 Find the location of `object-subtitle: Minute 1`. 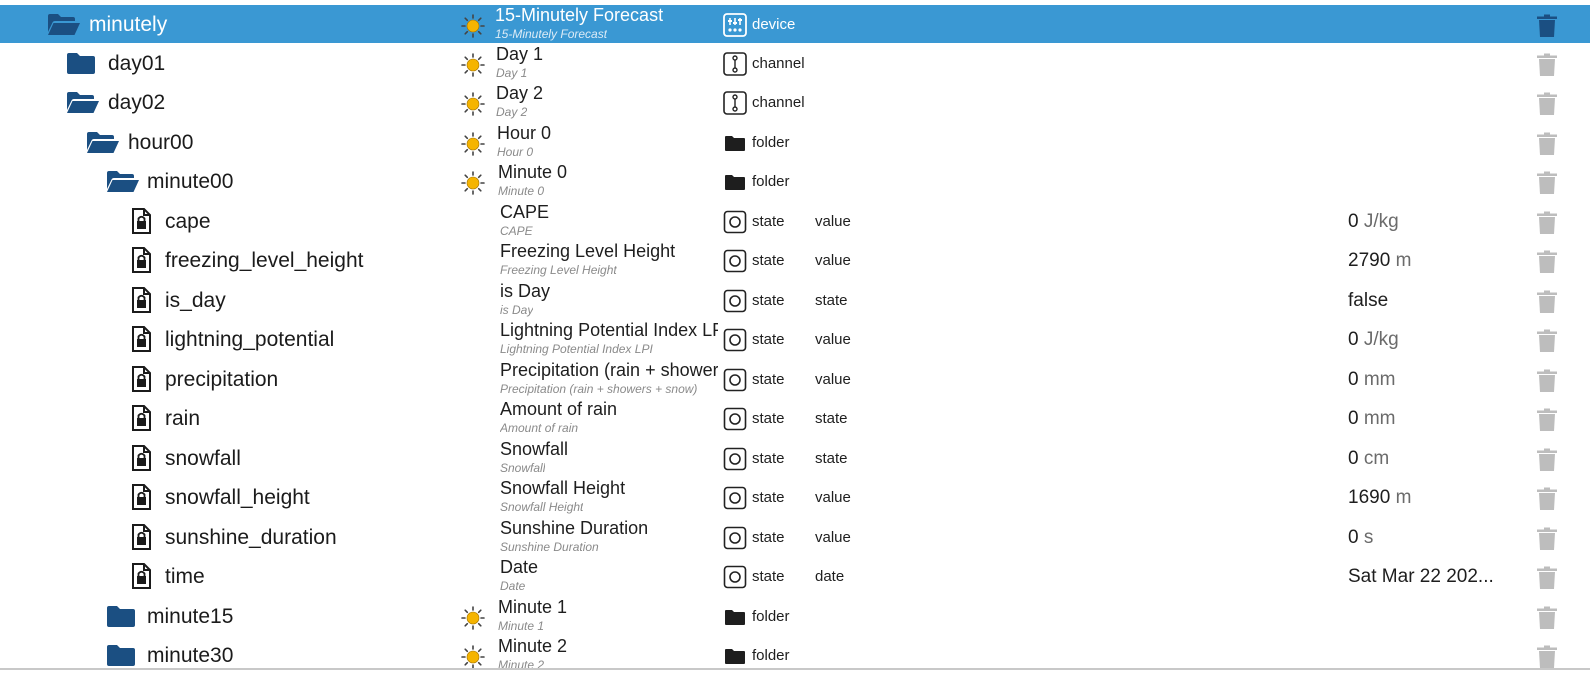

object-subtitle: Minute 1 is located at coordinates (521, 626).